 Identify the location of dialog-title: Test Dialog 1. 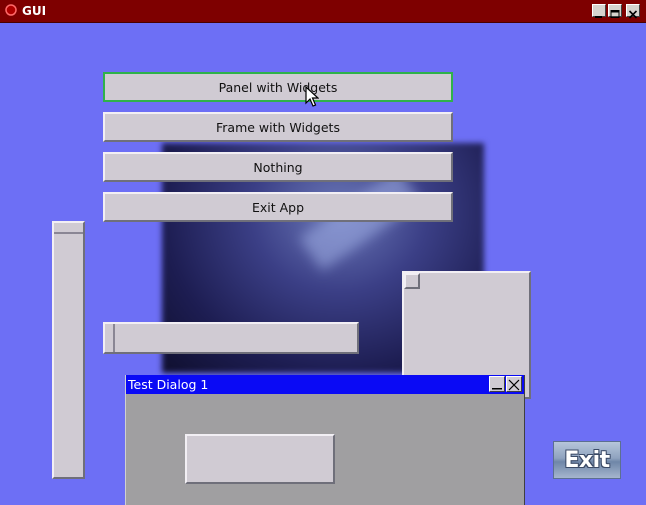
(168, 384).